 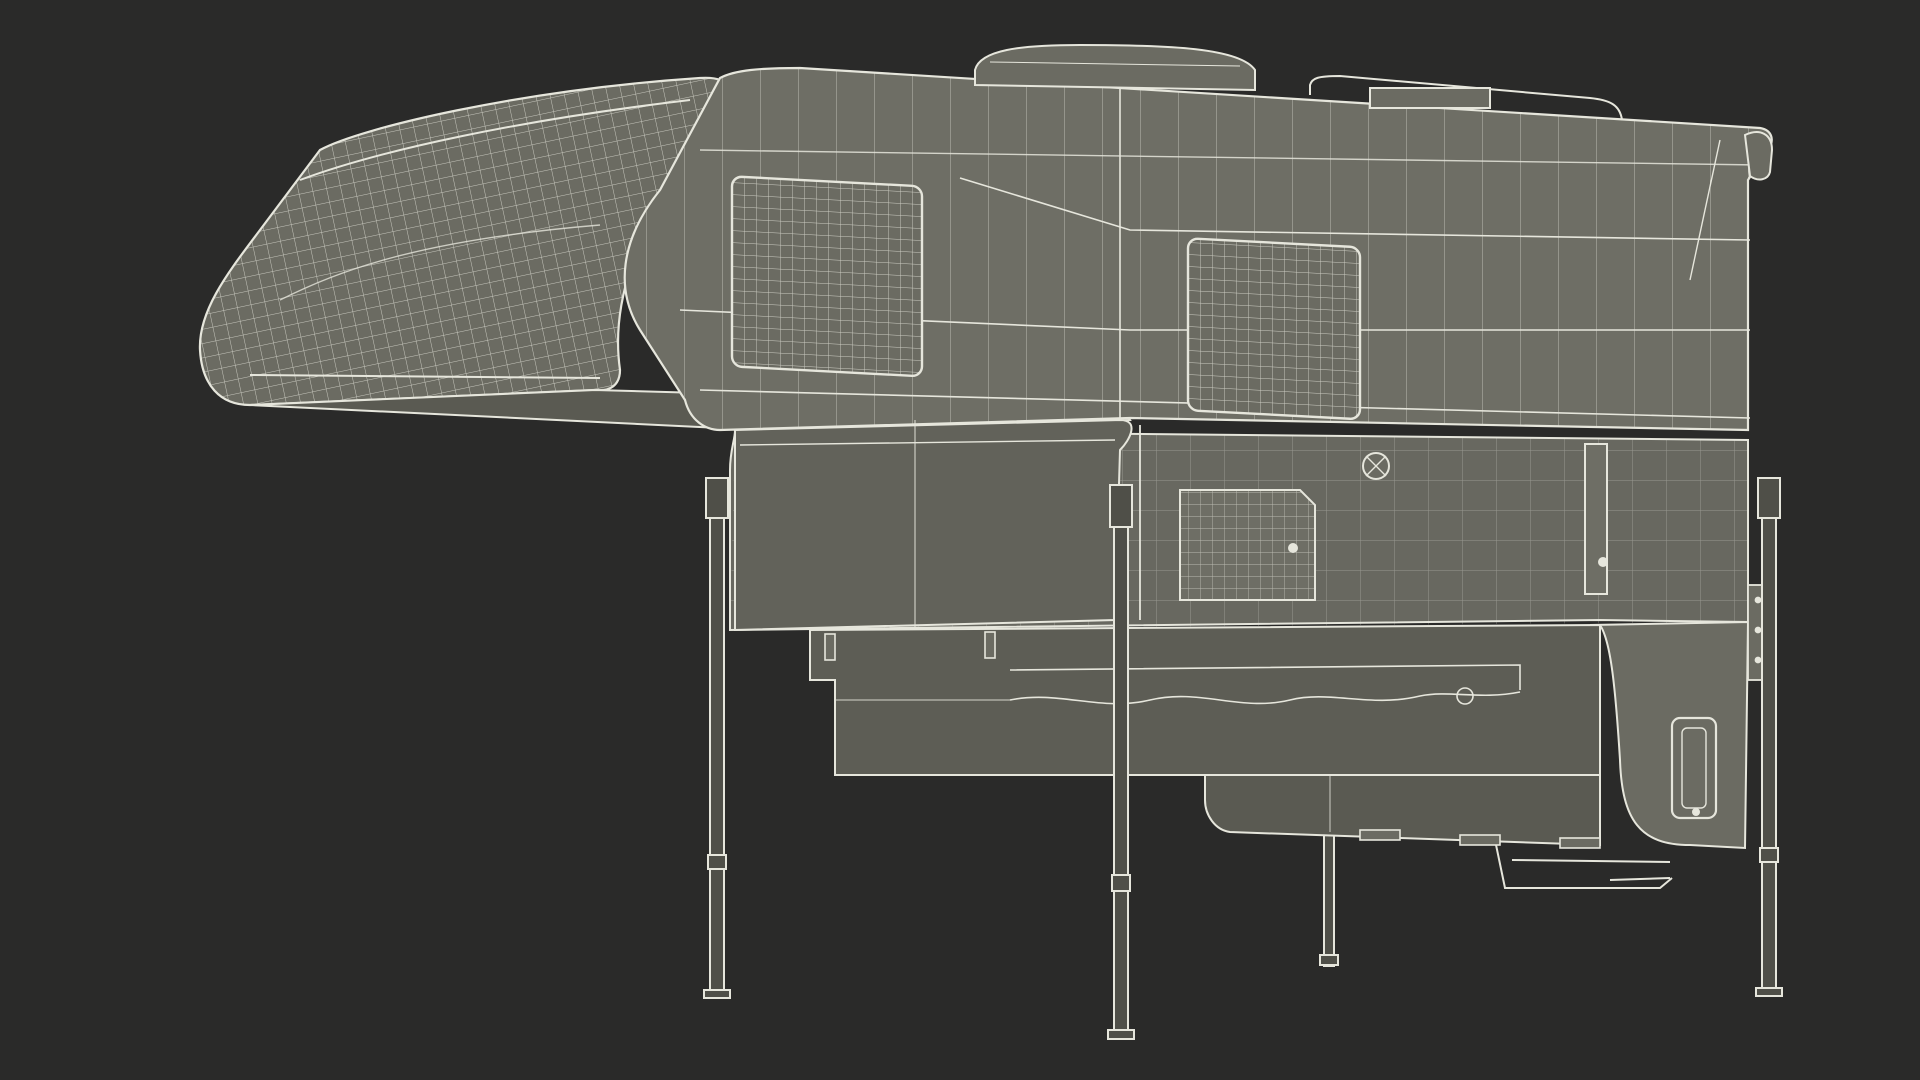 I want to click on front-side-window, so click(x=827, y=276).